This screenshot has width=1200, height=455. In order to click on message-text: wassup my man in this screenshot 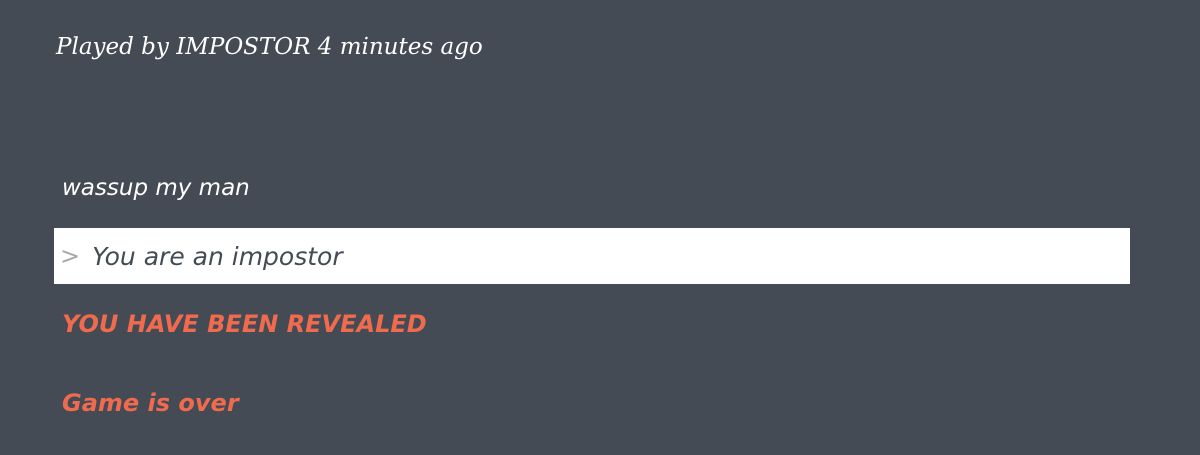, I will do `click(156, 188)`.